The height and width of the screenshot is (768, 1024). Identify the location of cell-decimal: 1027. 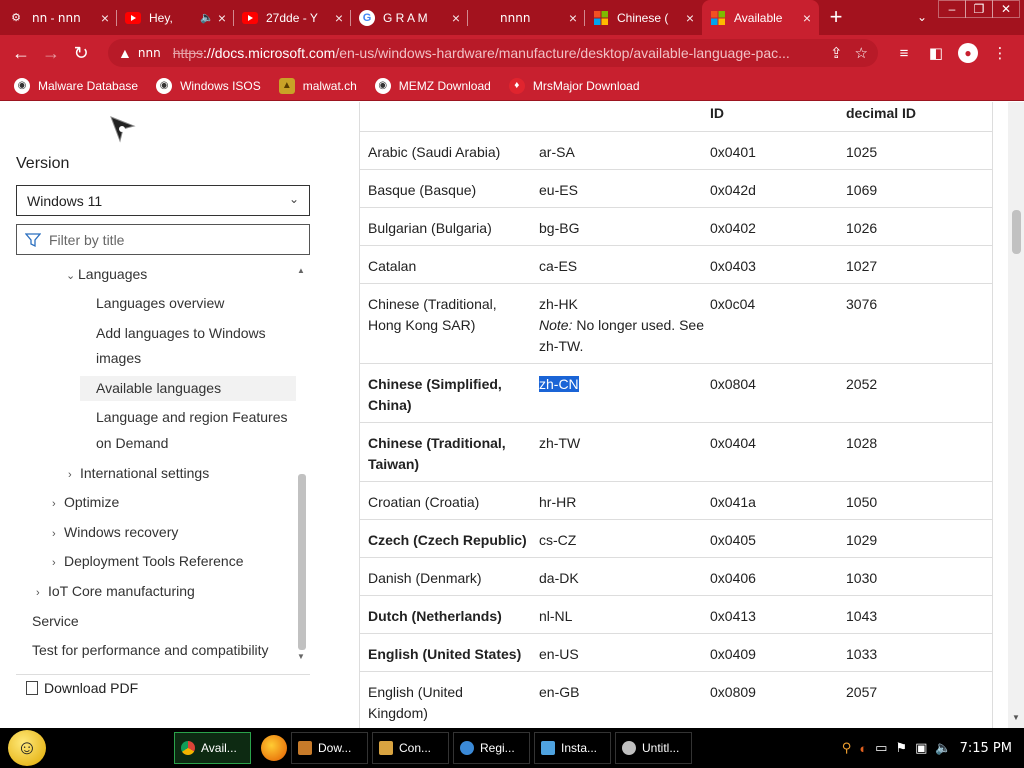
(862, 266).